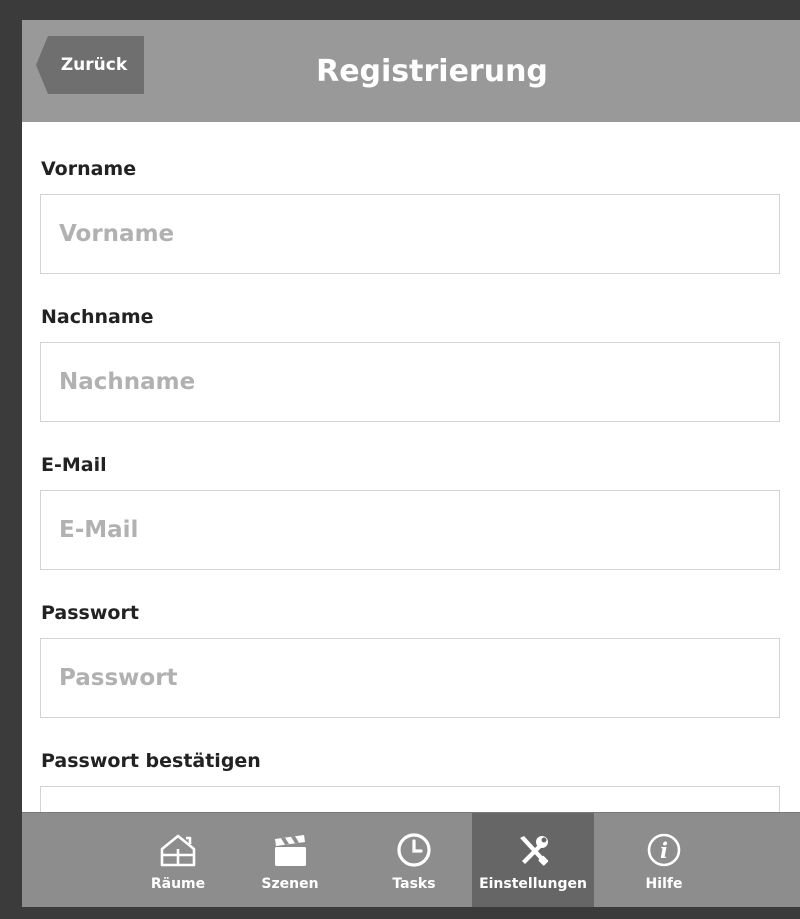 This screenshot has width=800, height=919. I want to click on bottom-tab-bar: Räume Szenen Tasks Einstellungen i Hilfe, so click(411, 859).